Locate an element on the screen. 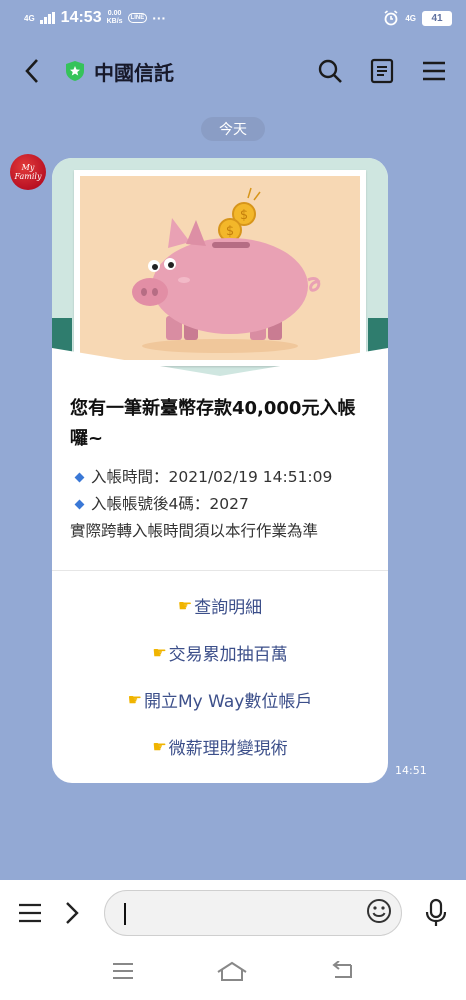 This screenshot has width=466, height=1000. status-bar: 4G 14:53 0.00 KB/s LINE ··· 4G 41 is located at coordinates (233, 18).